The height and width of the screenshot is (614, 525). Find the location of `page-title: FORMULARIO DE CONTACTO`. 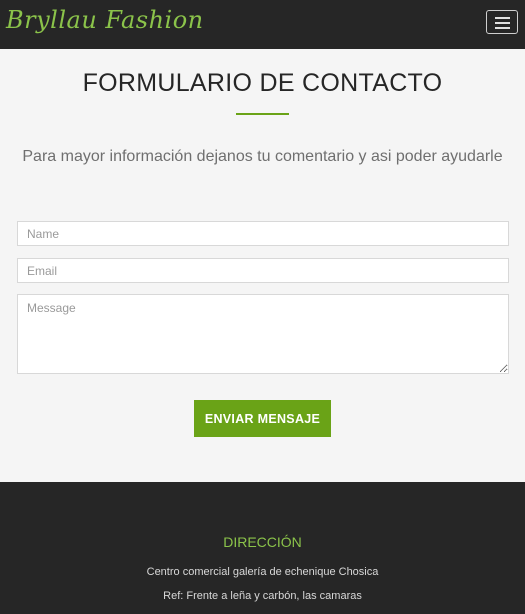

page-title: FORMULARIO DE CONTACTO is located at coordinates (262, 83).